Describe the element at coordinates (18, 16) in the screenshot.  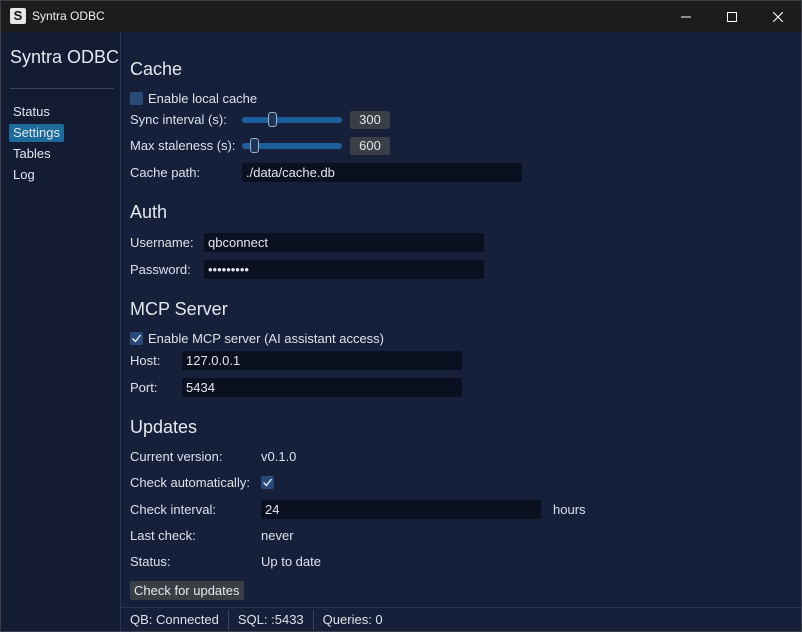
I see `app-logo-icon: S` at that location.